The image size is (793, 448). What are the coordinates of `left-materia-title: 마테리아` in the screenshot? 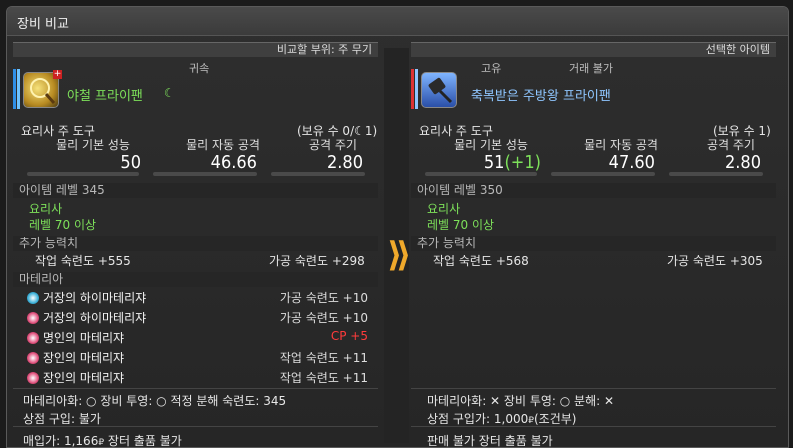 It's located at (195, 279).